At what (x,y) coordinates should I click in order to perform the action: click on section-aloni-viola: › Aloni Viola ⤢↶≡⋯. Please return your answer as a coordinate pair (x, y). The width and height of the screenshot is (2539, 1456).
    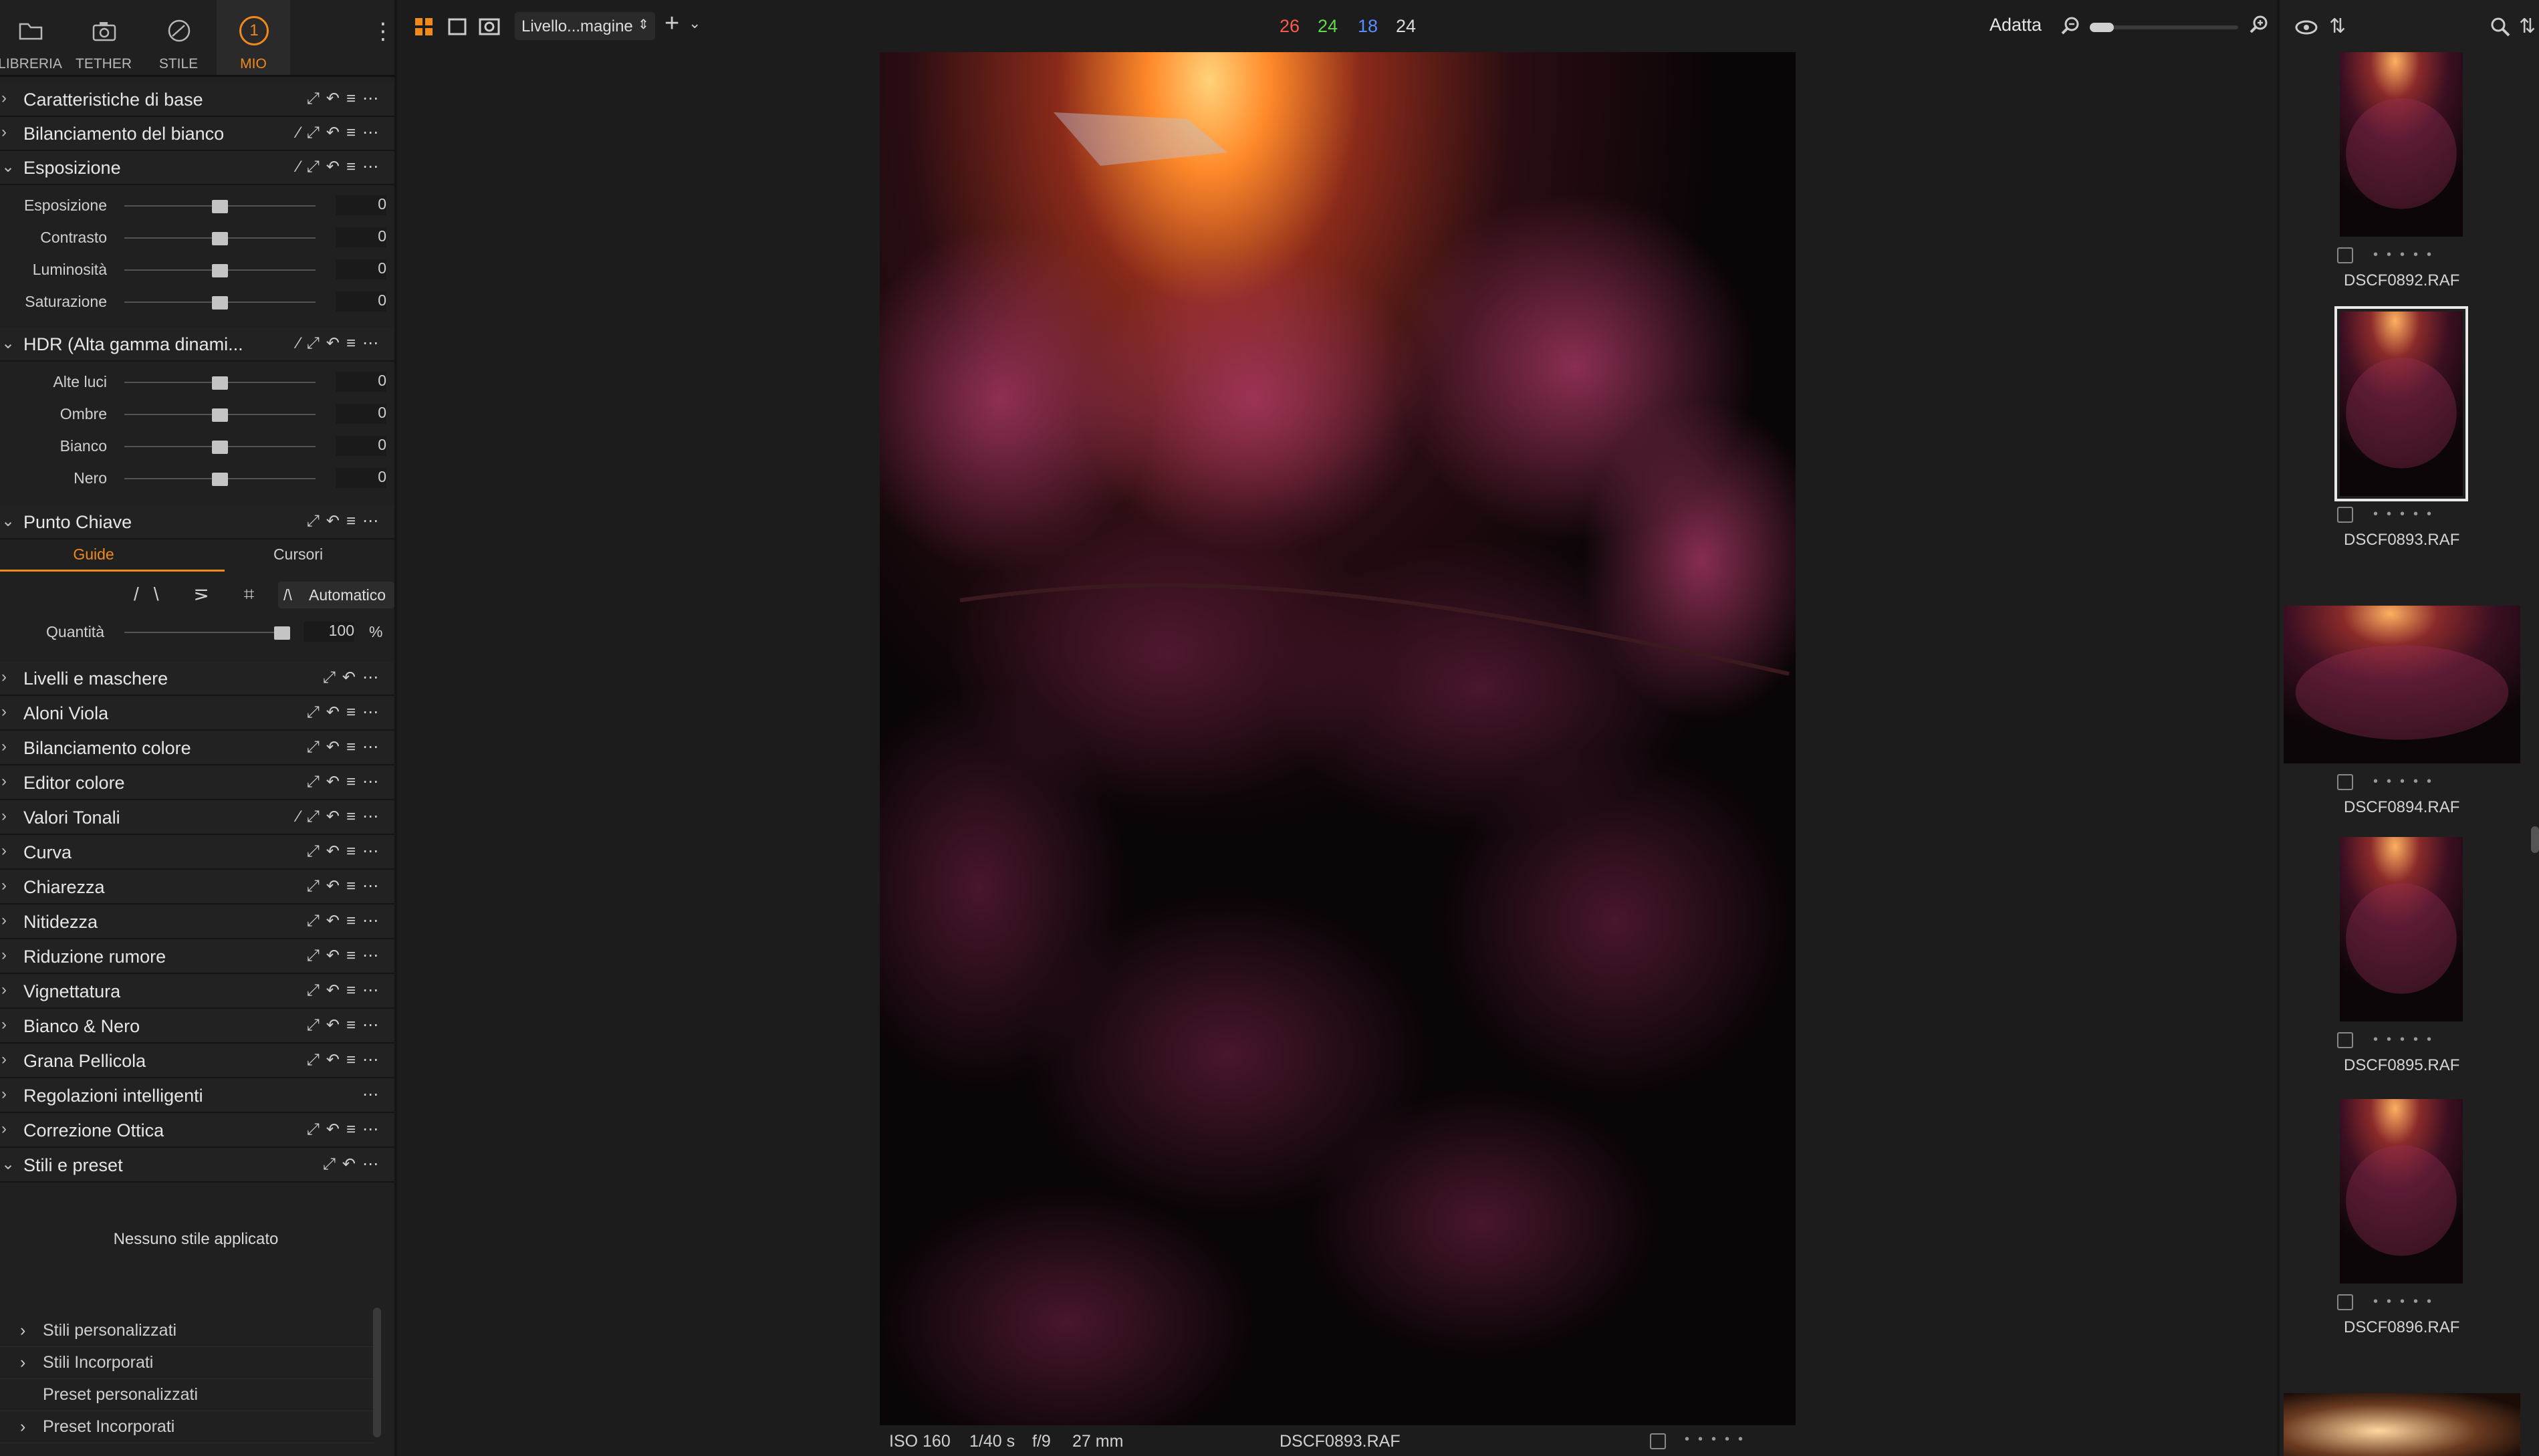
    Looking at the image, I should click on (197, 714).